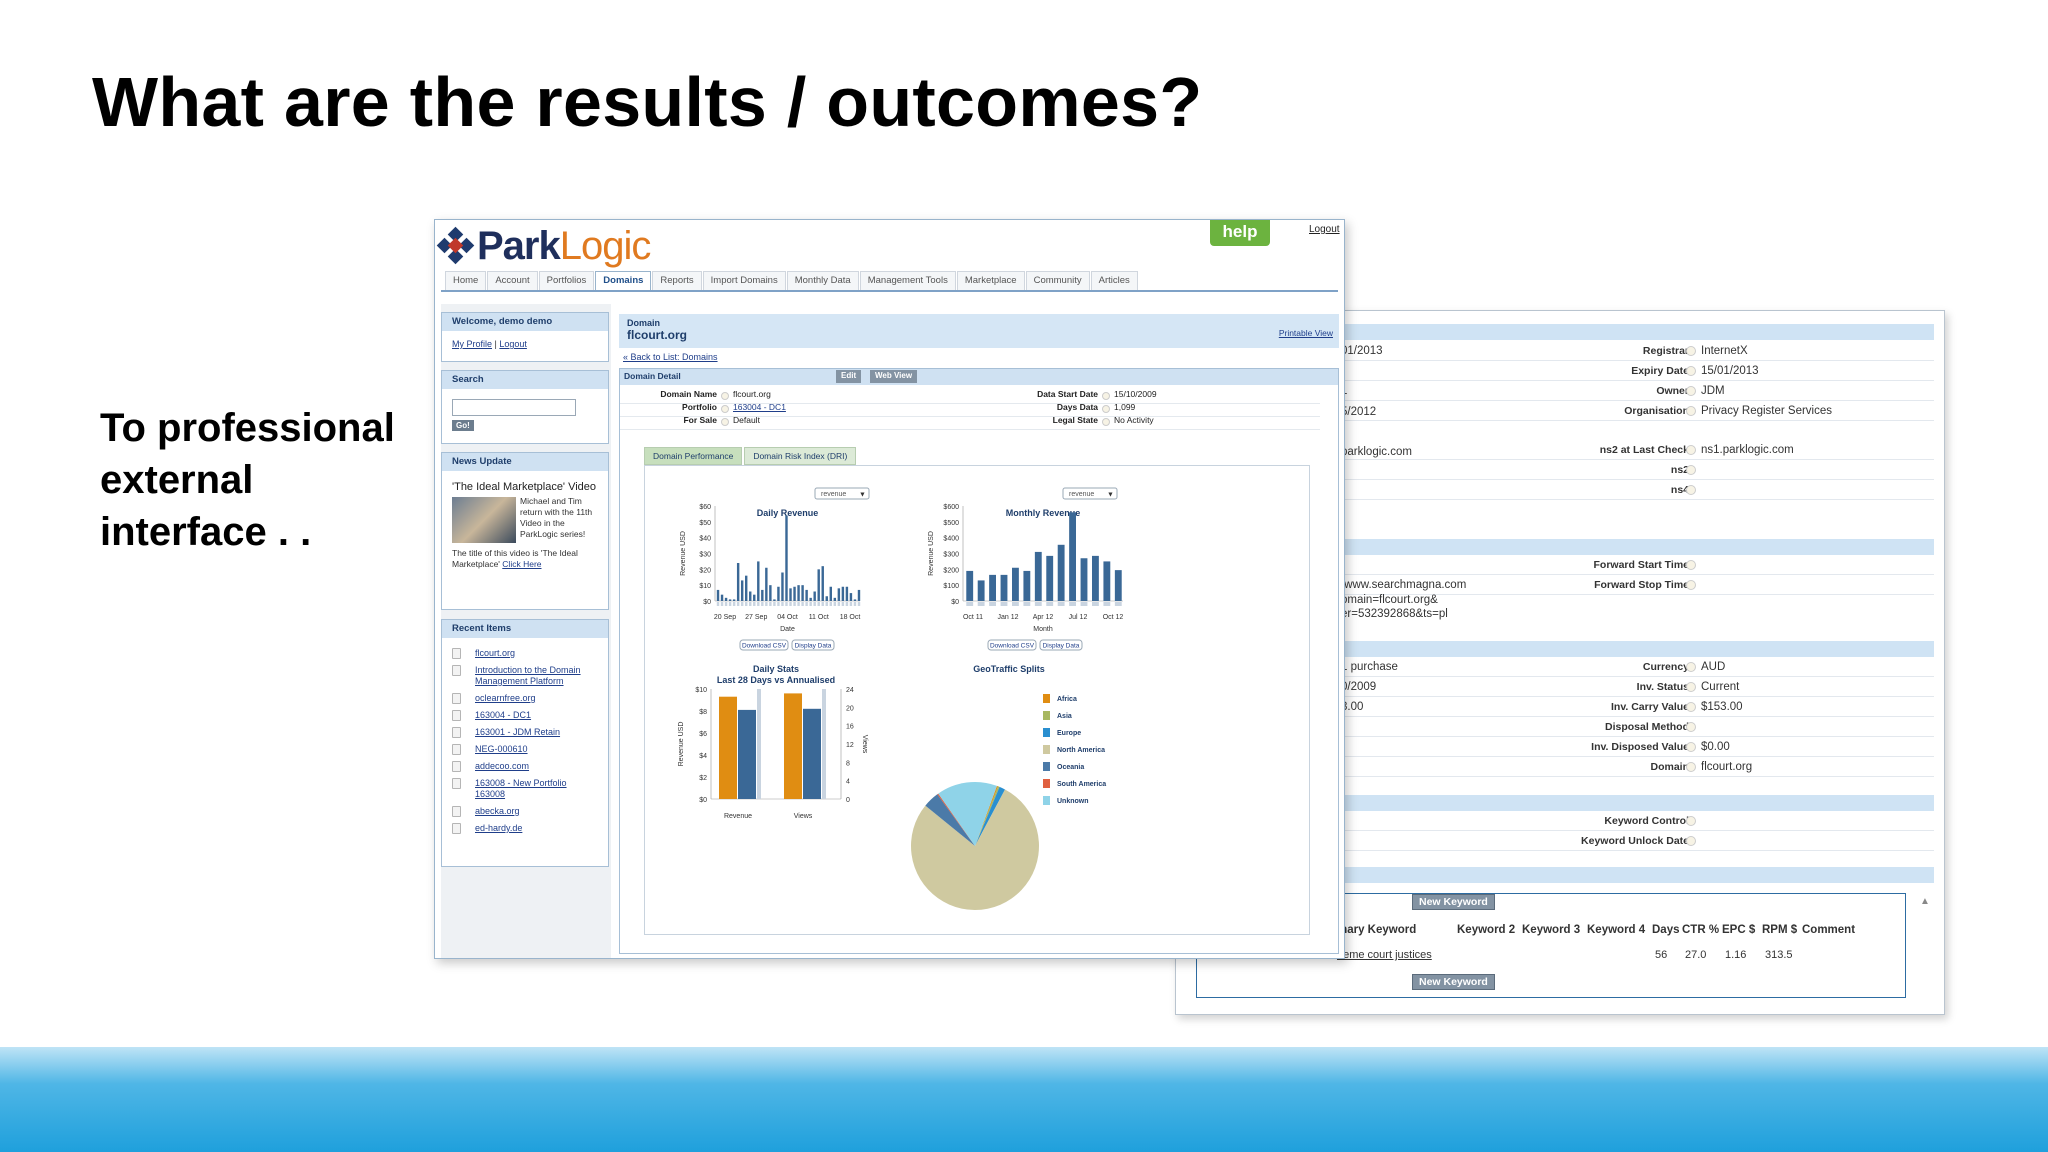  Describe the element at coordinates (894, 376) in the screenshot. I see `web-view-button: Web View` at that location.